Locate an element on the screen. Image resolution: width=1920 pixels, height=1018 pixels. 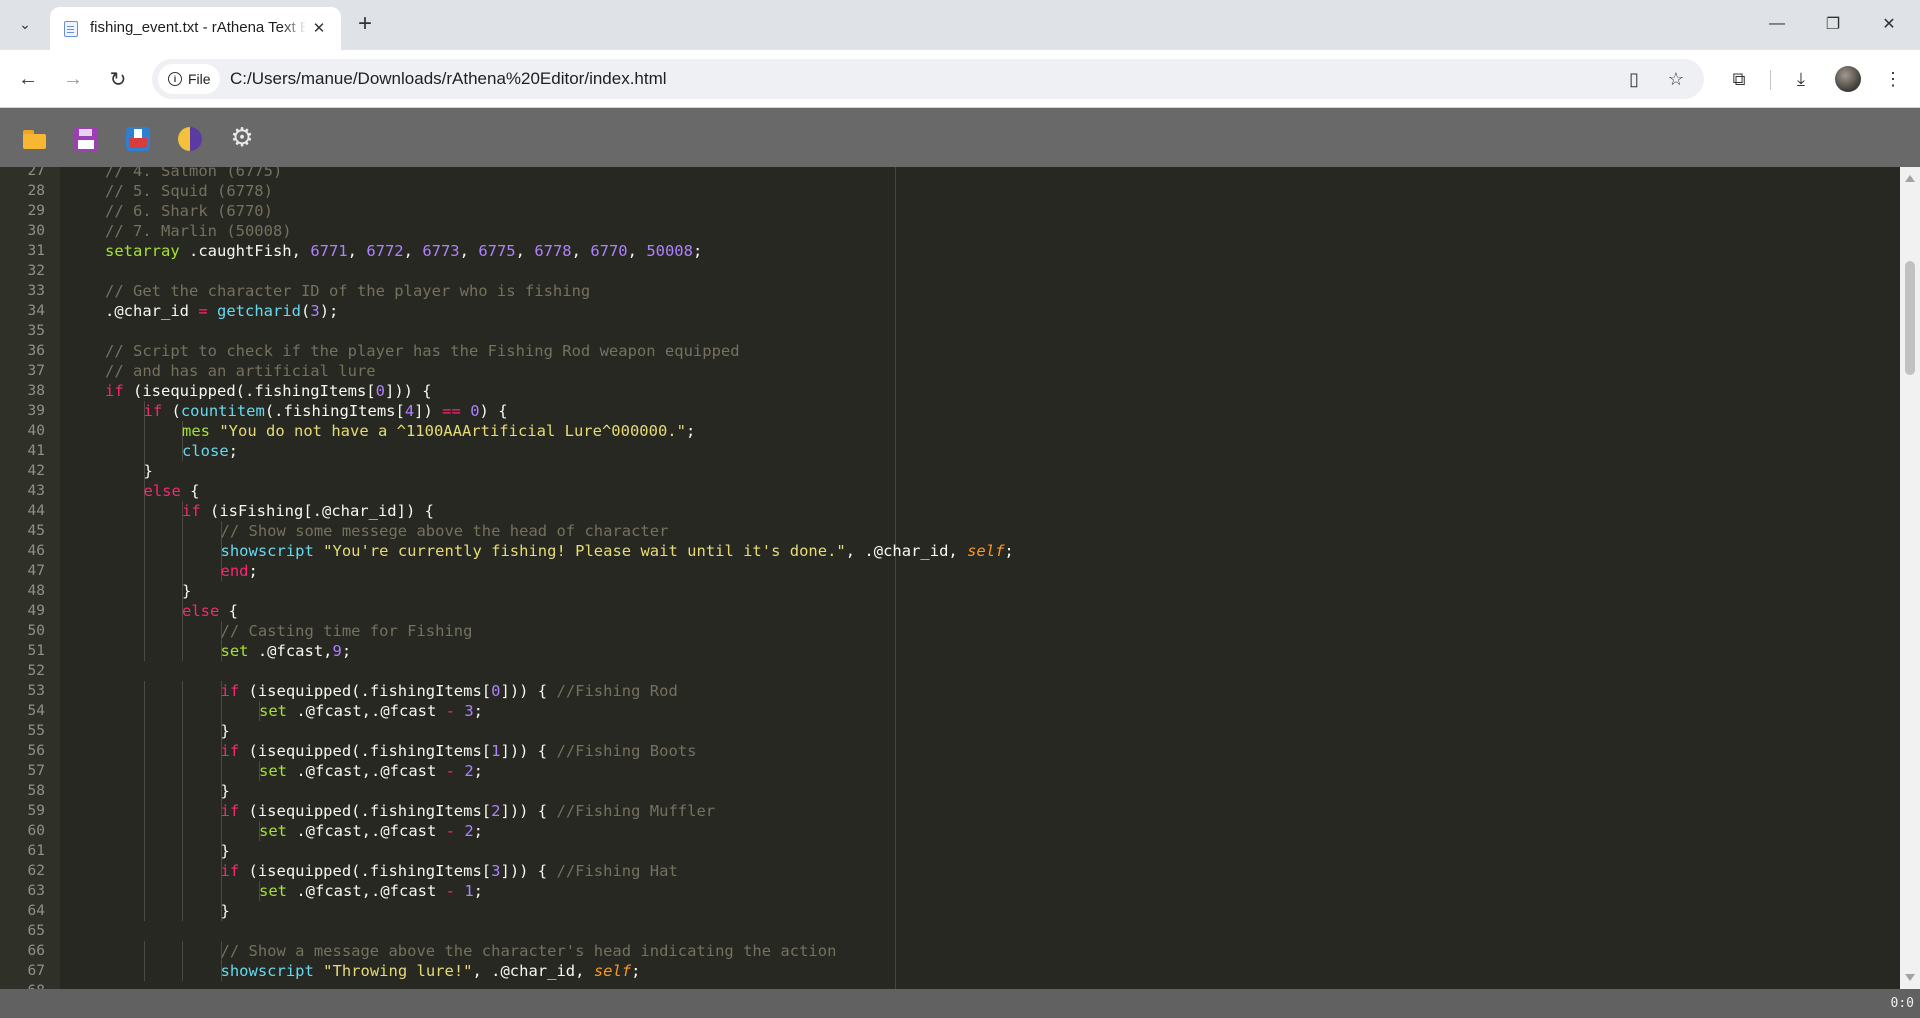
scroll-up-arrow-icon is located at coordinates (1910, 178).